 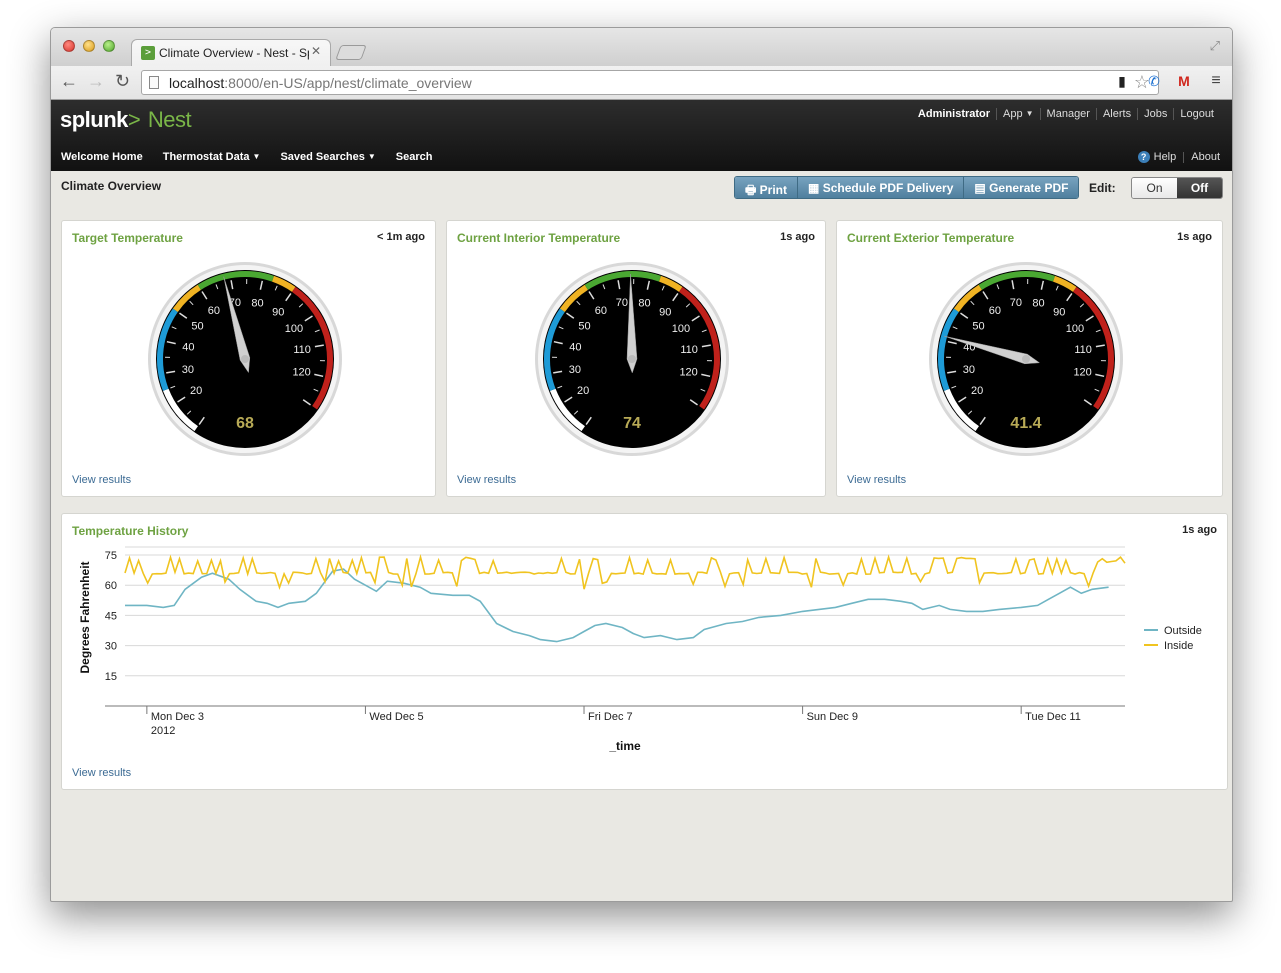 What do you see at coordinates (327, 157) in the screenshot?
I see `nav-saved-searches: Saved Searches ▼` at bounding box center [327, 157].